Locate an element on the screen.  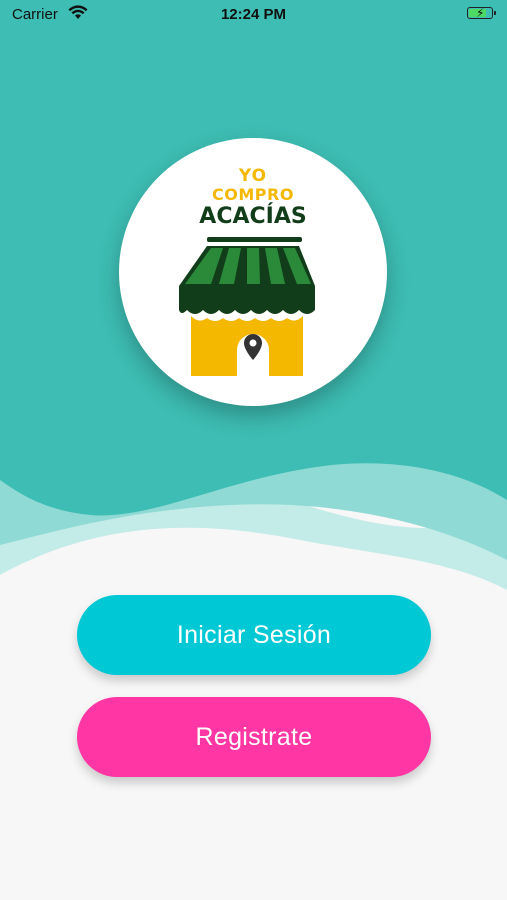
store-awning-icon is located at coordinates (247, 306).